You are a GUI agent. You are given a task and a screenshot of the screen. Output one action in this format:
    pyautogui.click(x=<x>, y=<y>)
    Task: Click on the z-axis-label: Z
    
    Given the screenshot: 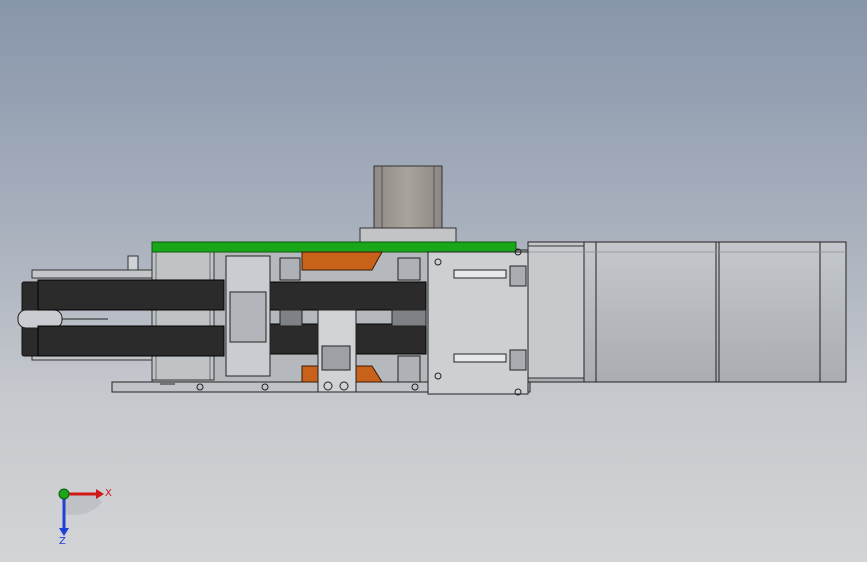 What is the action you would take?
    pyautogui.click(x=62, y=541)
    